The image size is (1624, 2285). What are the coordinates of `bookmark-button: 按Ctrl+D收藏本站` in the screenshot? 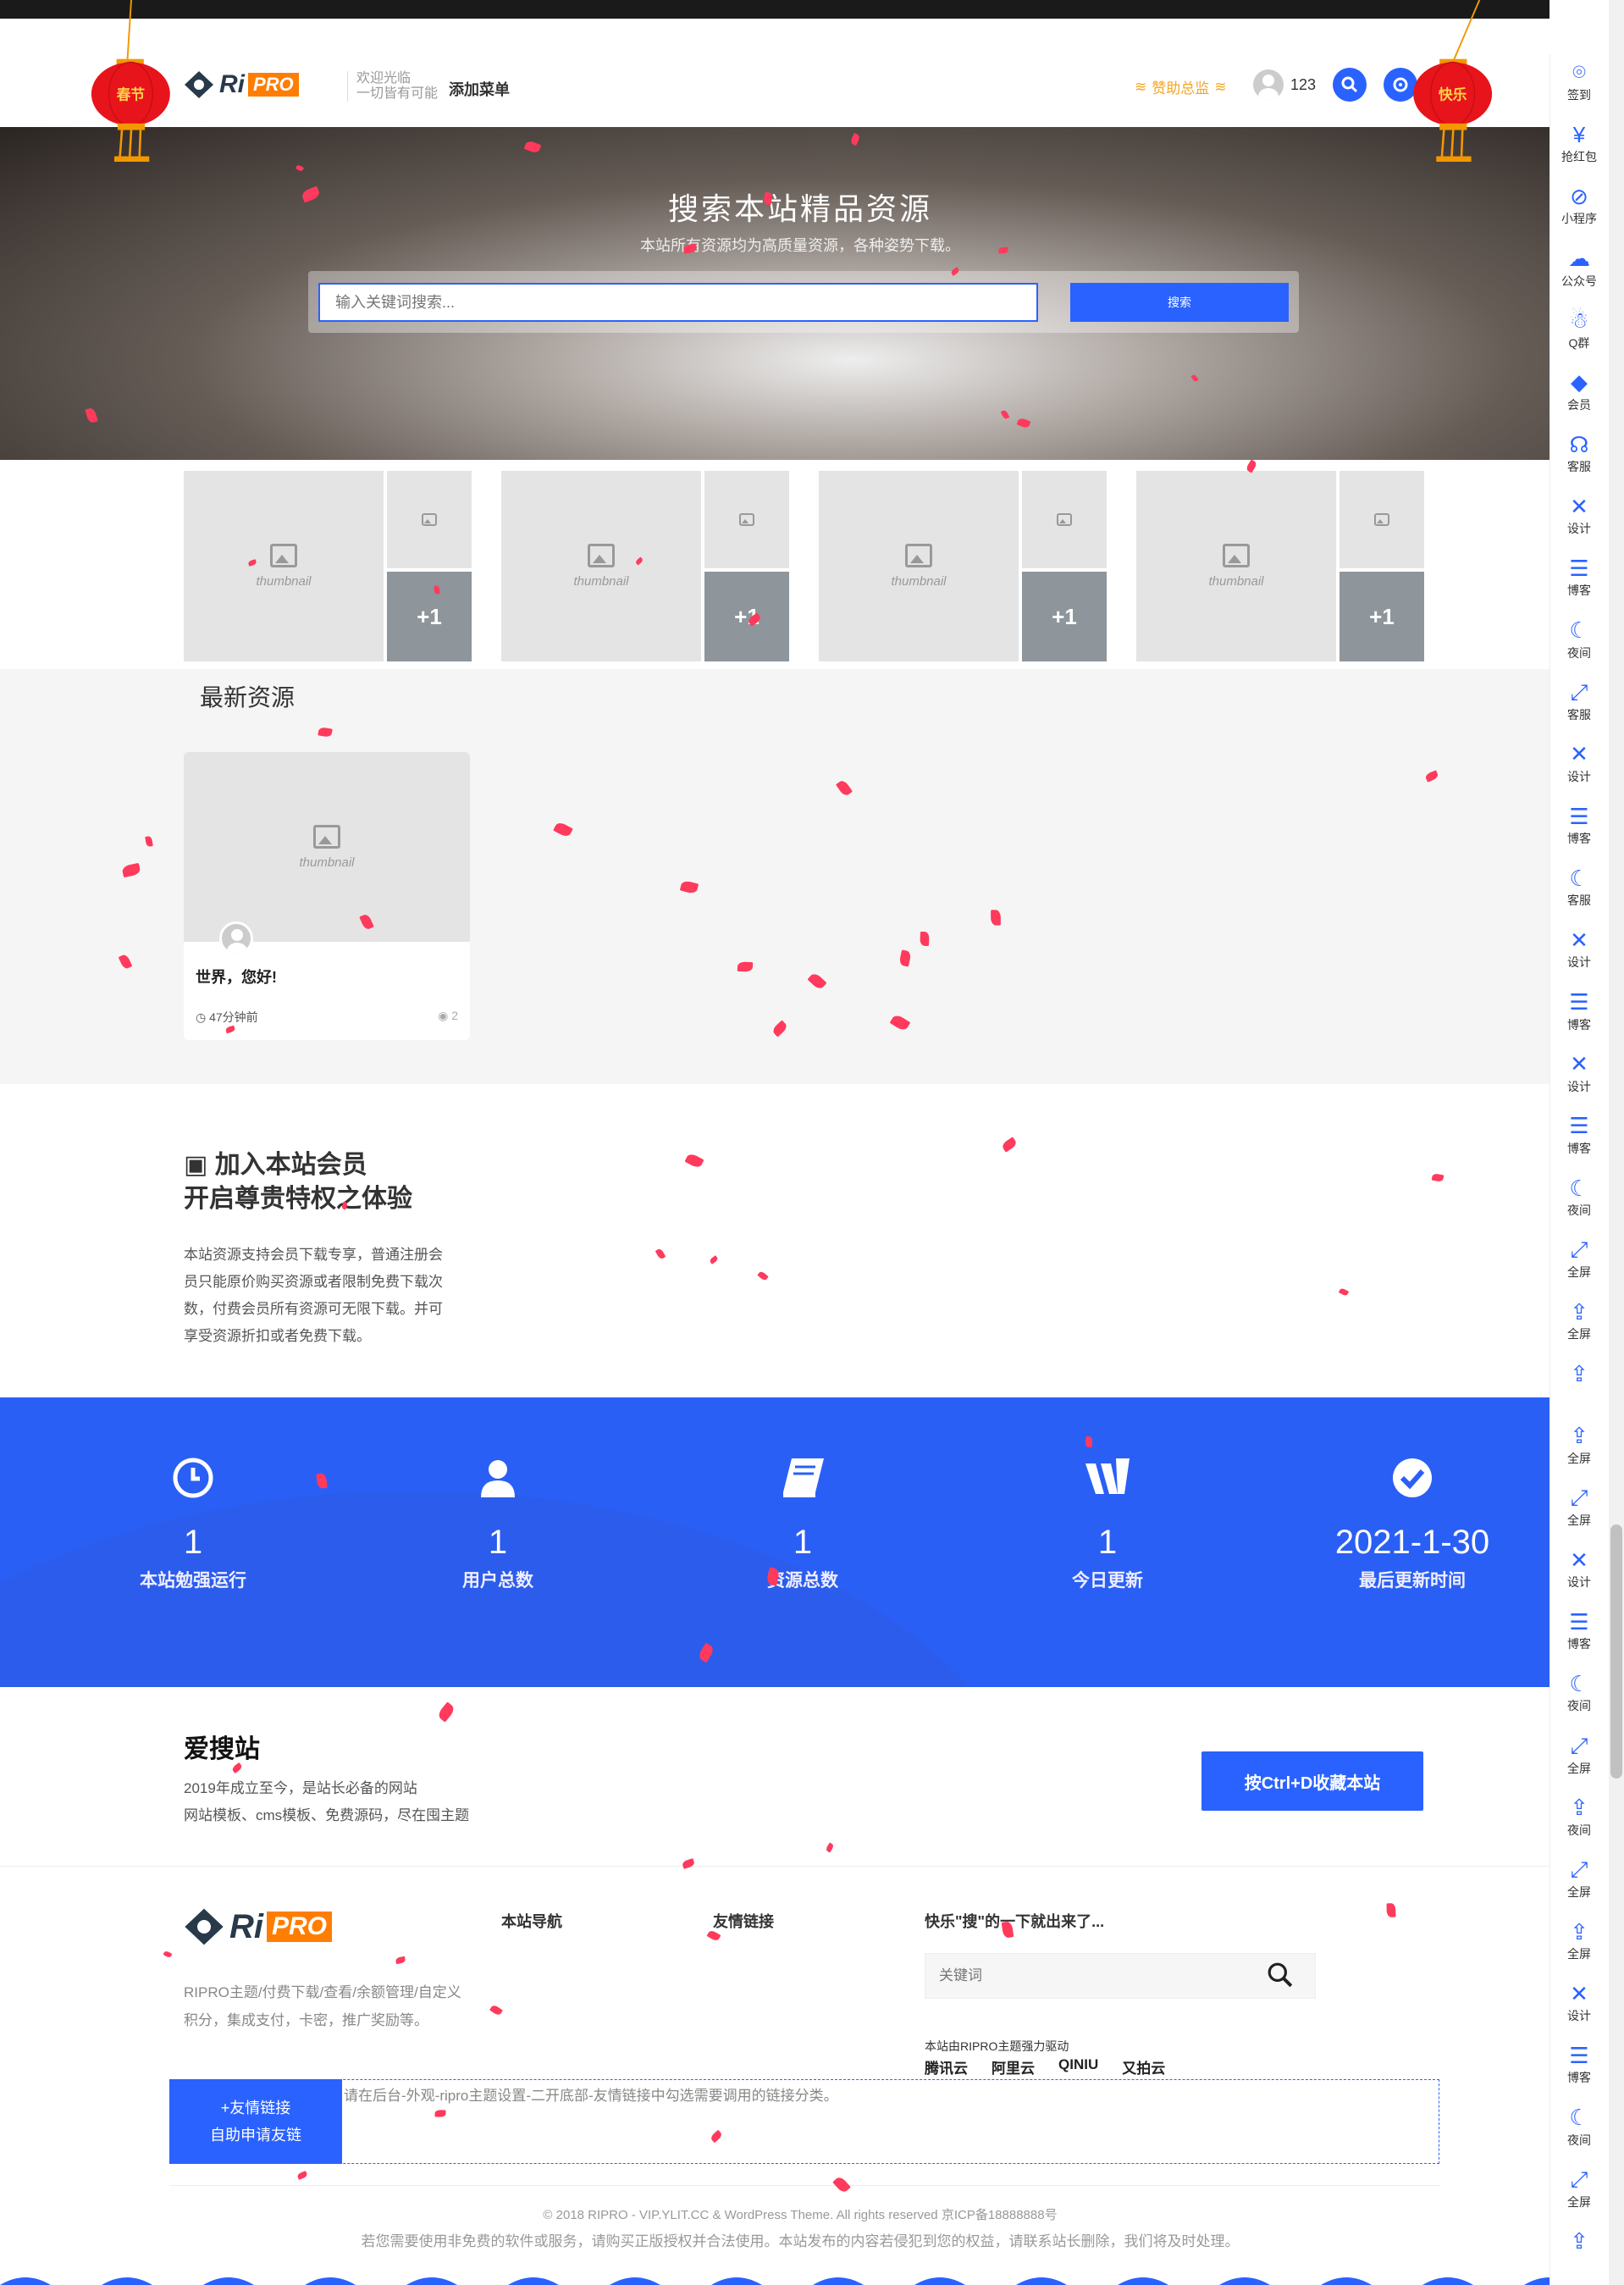 It's located at (1312, 1781).